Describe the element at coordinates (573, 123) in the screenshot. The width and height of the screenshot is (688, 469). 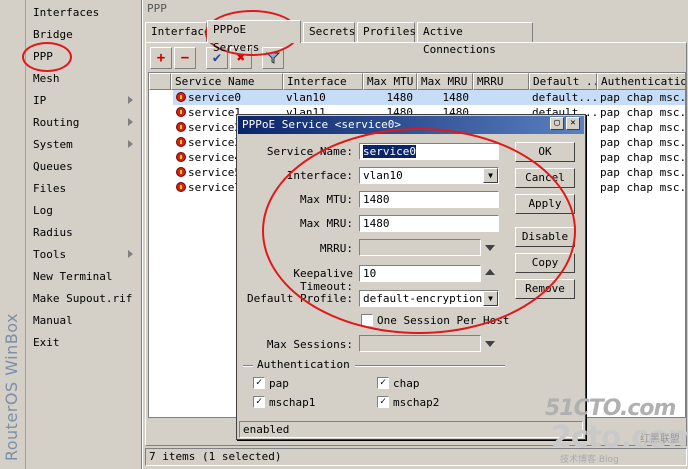
I see `close-icon: ✕` at that location.